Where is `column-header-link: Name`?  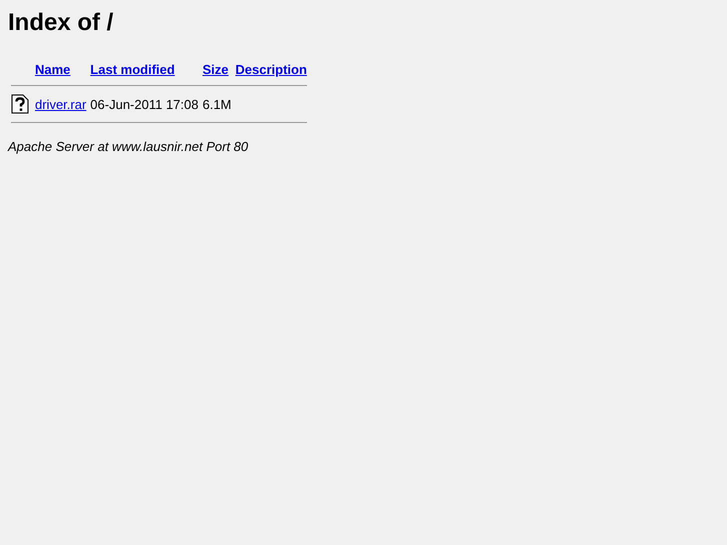 column-header-link: Name is located at coordinates (52, 69).